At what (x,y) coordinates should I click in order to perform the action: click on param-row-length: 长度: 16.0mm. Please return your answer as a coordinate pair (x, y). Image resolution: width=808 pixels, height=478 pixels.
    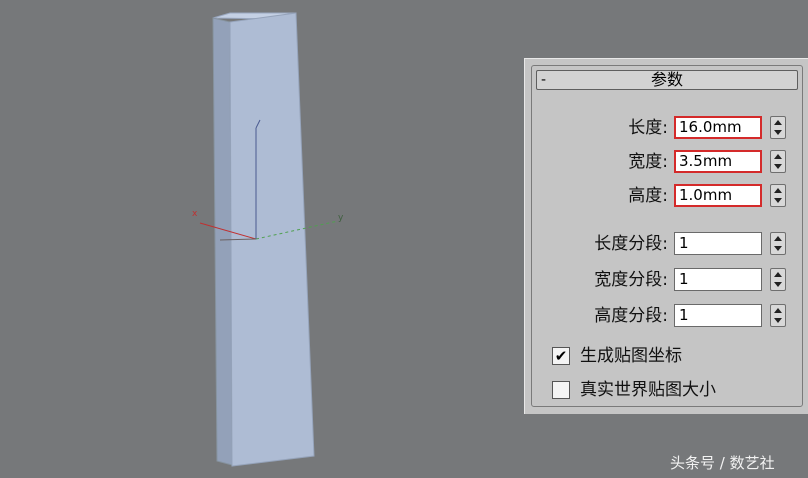
    Looking at the image, I should click on (668, 128).